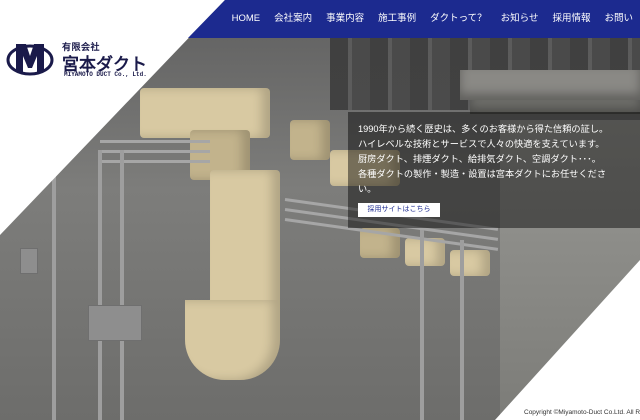 This screenshot has width=640, height=420. What do you see at coordinates (345, 19) in the screenshot?
I see `nav-item-business: 事業内容` at bounding box center [345, 19].